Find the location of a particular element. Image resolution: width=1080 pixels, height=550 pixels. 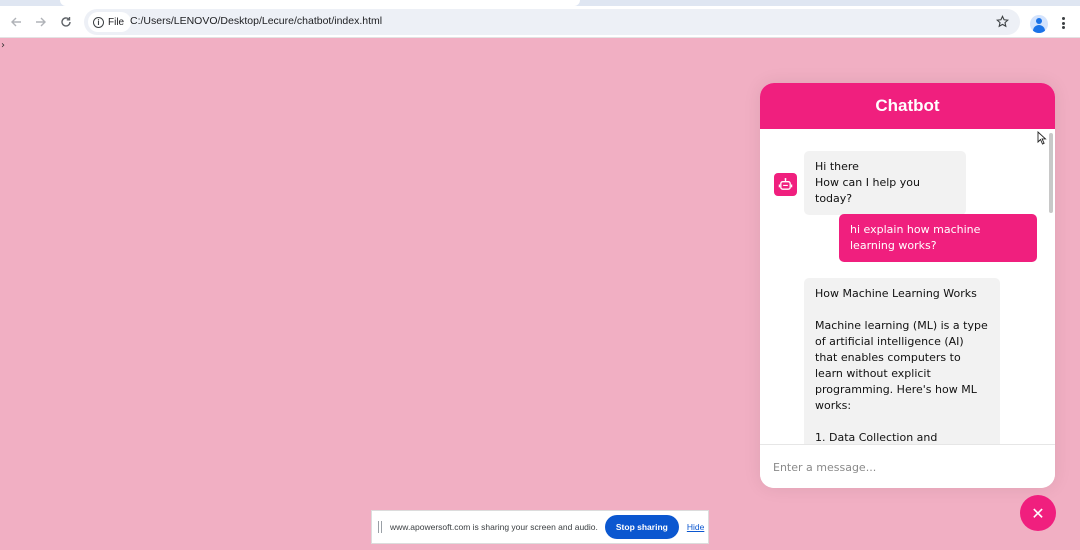

chat-scrollbar is located at coordinates (1051, 286).